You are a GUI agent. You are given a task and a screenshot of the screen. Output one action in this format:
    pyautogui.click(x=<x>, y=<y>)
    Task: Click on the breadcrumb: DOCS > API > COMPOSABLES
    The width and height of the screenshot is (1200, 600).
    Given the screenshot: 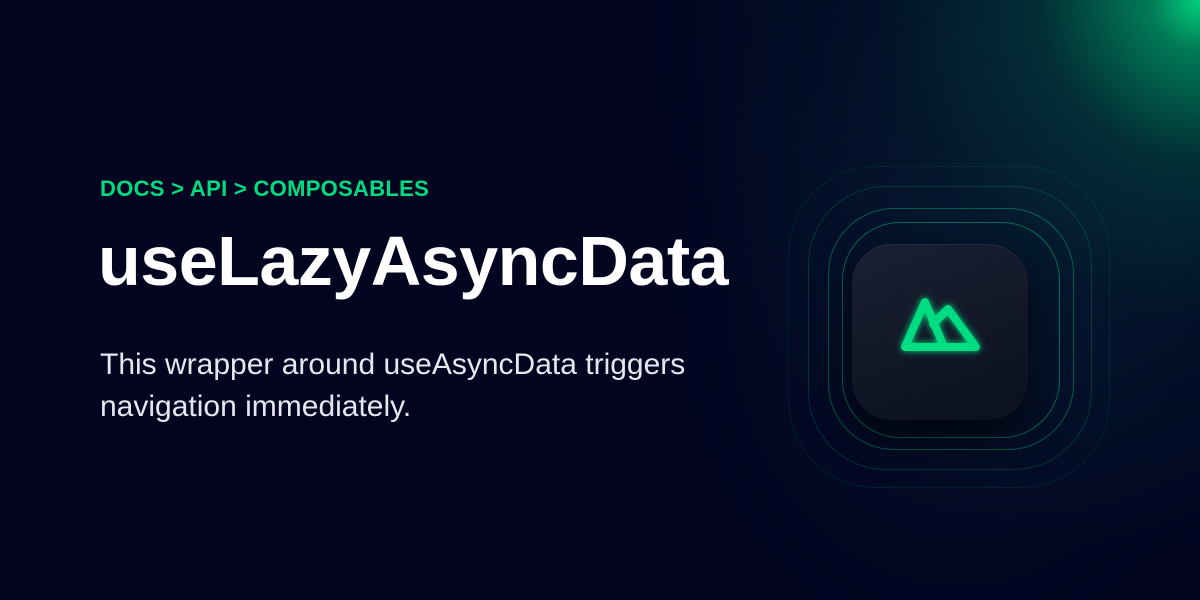 What is the action you would take?
    pyautogui.click(x=265, y=188)
    